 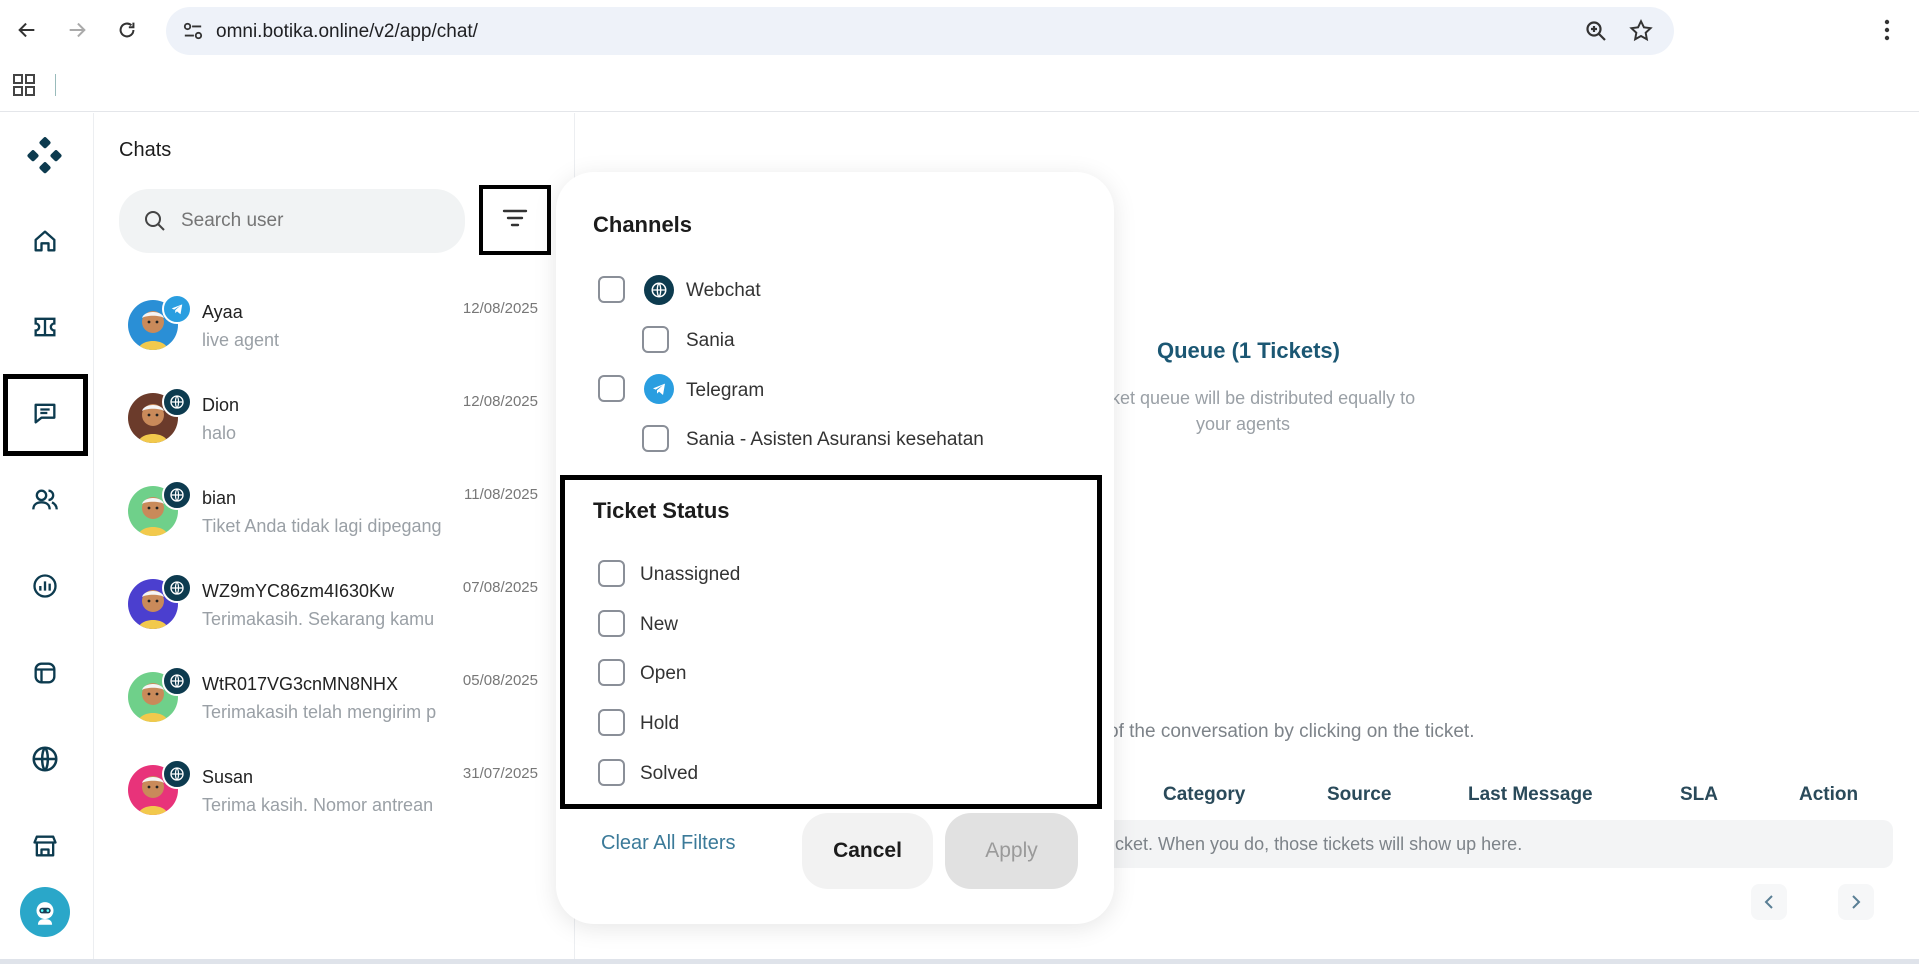 I want to click on chat-date: 05/08/2025, so click(x=500, y=680).